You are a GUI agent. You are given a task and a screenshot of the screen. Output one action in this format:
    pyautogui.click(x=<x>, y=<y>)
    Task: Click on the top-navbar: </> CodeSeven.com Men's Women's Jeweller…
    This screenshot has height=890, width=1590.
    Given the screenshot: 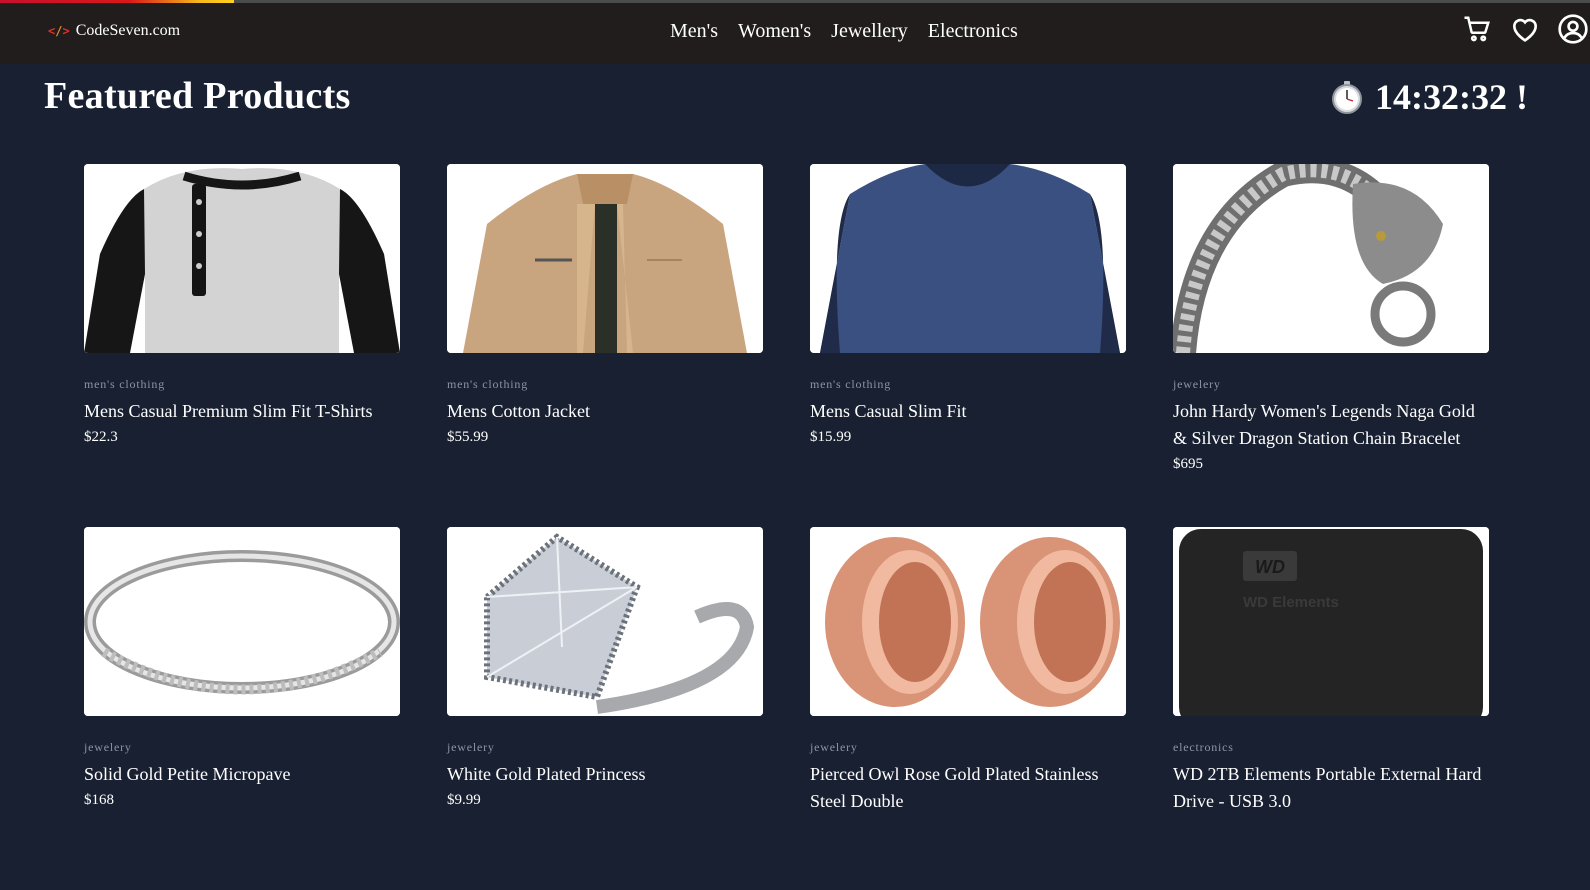 What is the action you would take?
    pyautogui.click(x=795, y=32)
    